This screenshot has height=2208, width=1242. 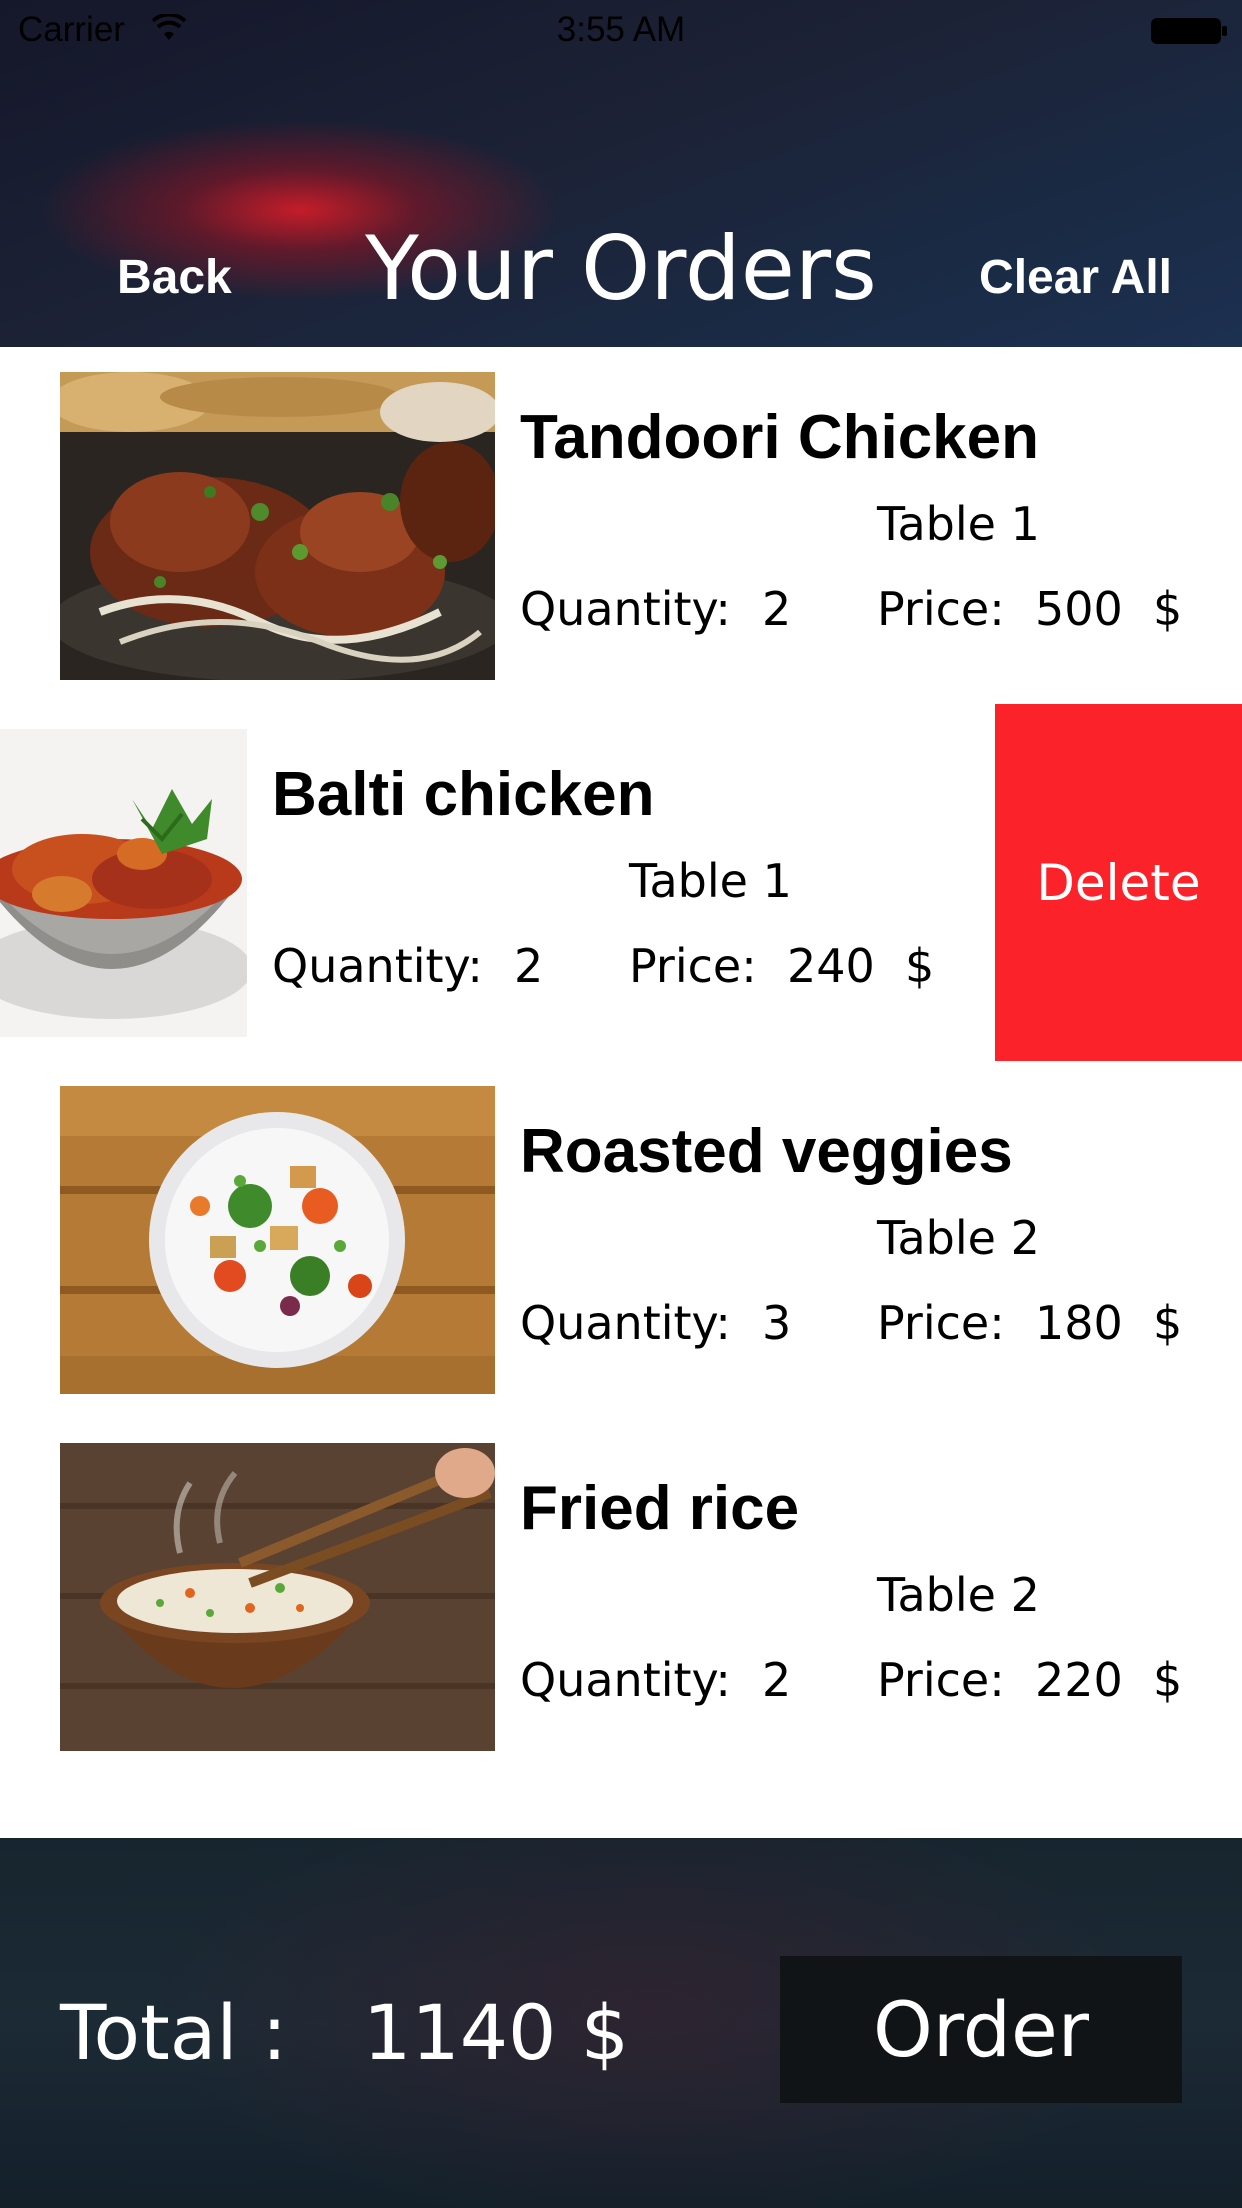 What do you see at coordinates (1079, 609) in the screenshot?
I see `price-value: 500` at bounding box center [1079, 609].